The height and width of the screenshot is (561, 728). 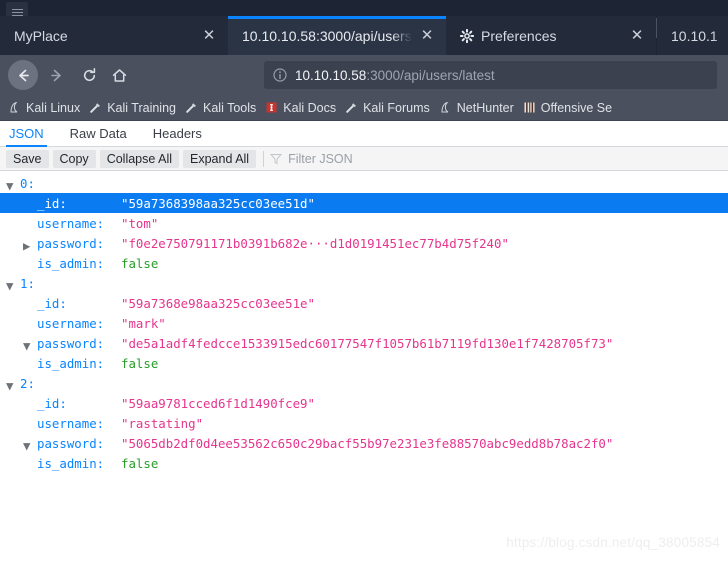 I want to click on expand-toggle-icon: ▶, so click(x=28, y=245).